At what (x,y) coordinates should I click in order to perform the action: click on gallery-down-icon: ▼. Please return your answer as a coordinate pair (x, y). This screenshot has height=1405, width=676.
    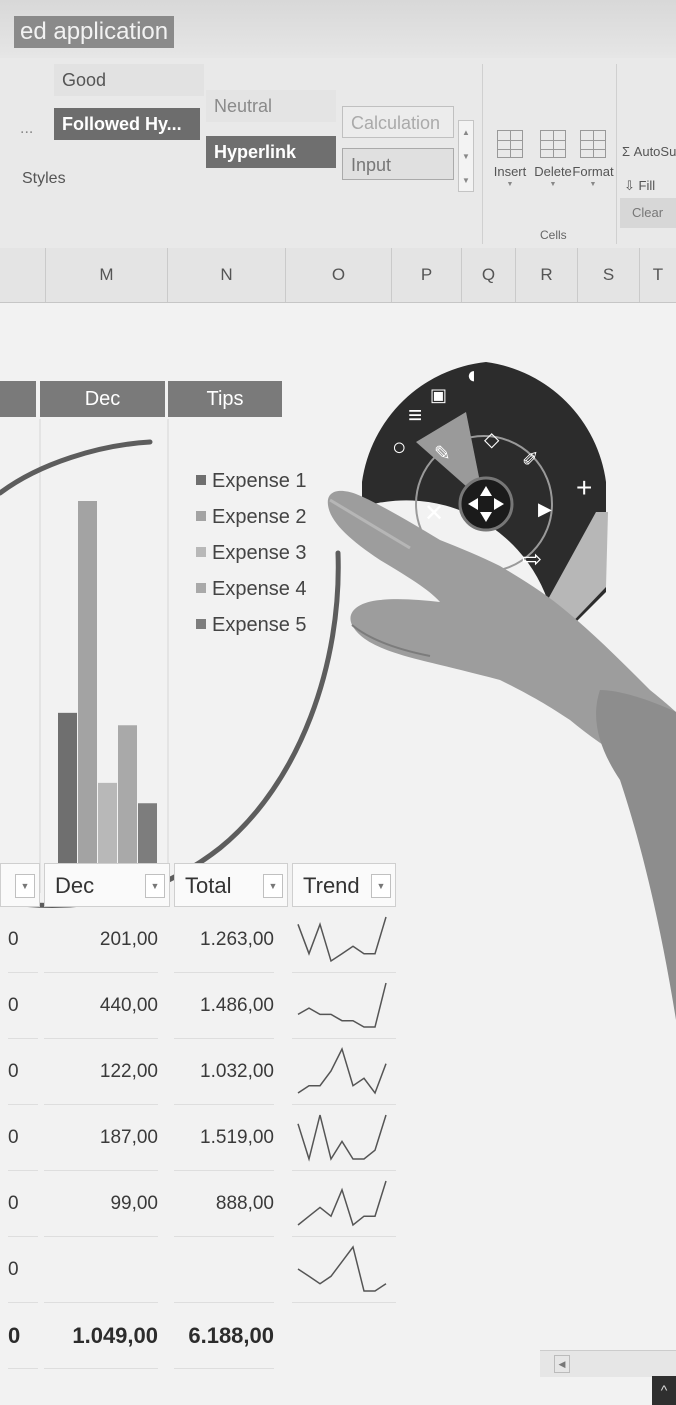
    Looking at the image, I should click on (466, 157).